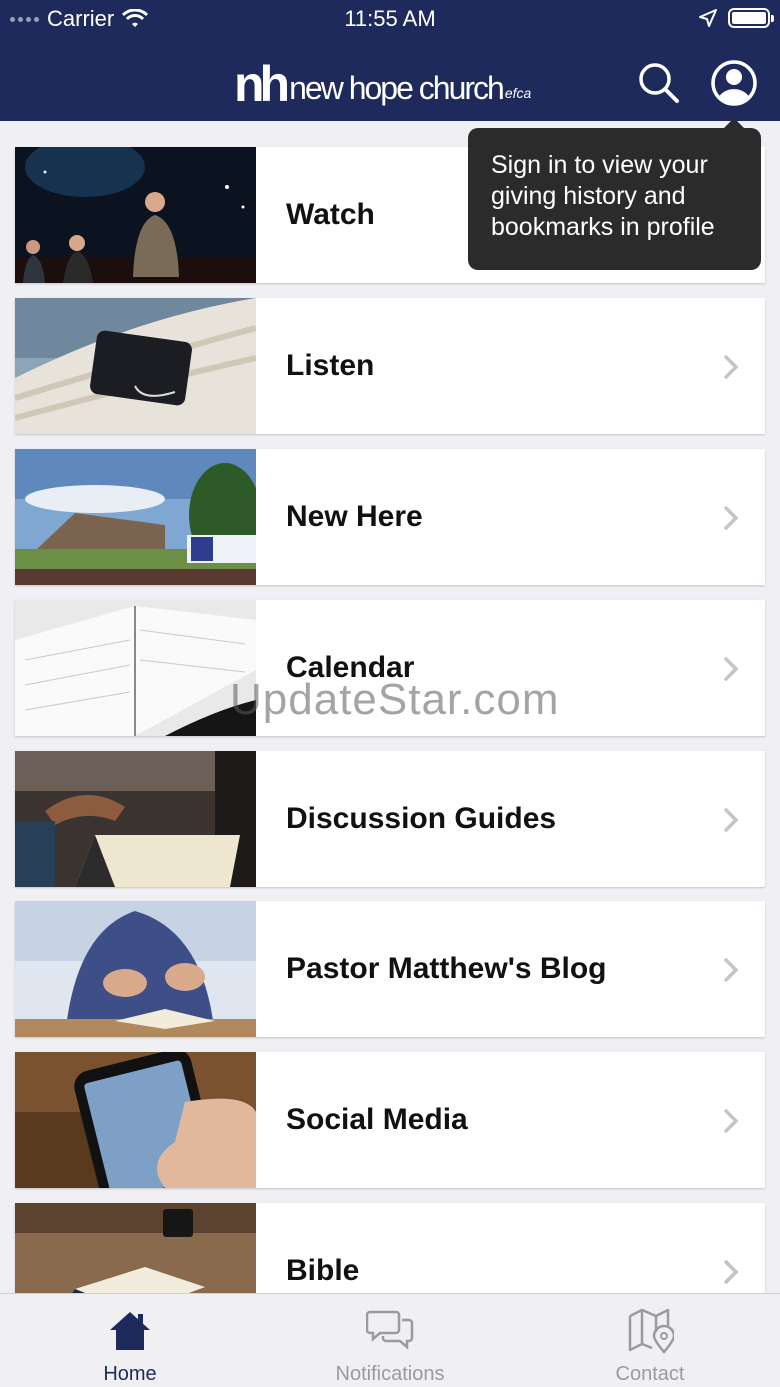 The height and width of the screenshot is (1387, 780). What do you see at coordinates (135, 215) in the screenshot?
I see `watch-thumbnail` at bounding box center [135, 215].